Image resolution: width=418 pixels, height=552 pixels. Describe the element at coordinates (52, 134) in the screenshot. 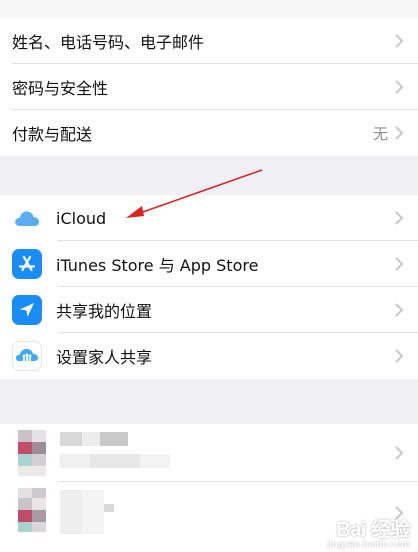

I see `row-label: 付款与配送` at that location.